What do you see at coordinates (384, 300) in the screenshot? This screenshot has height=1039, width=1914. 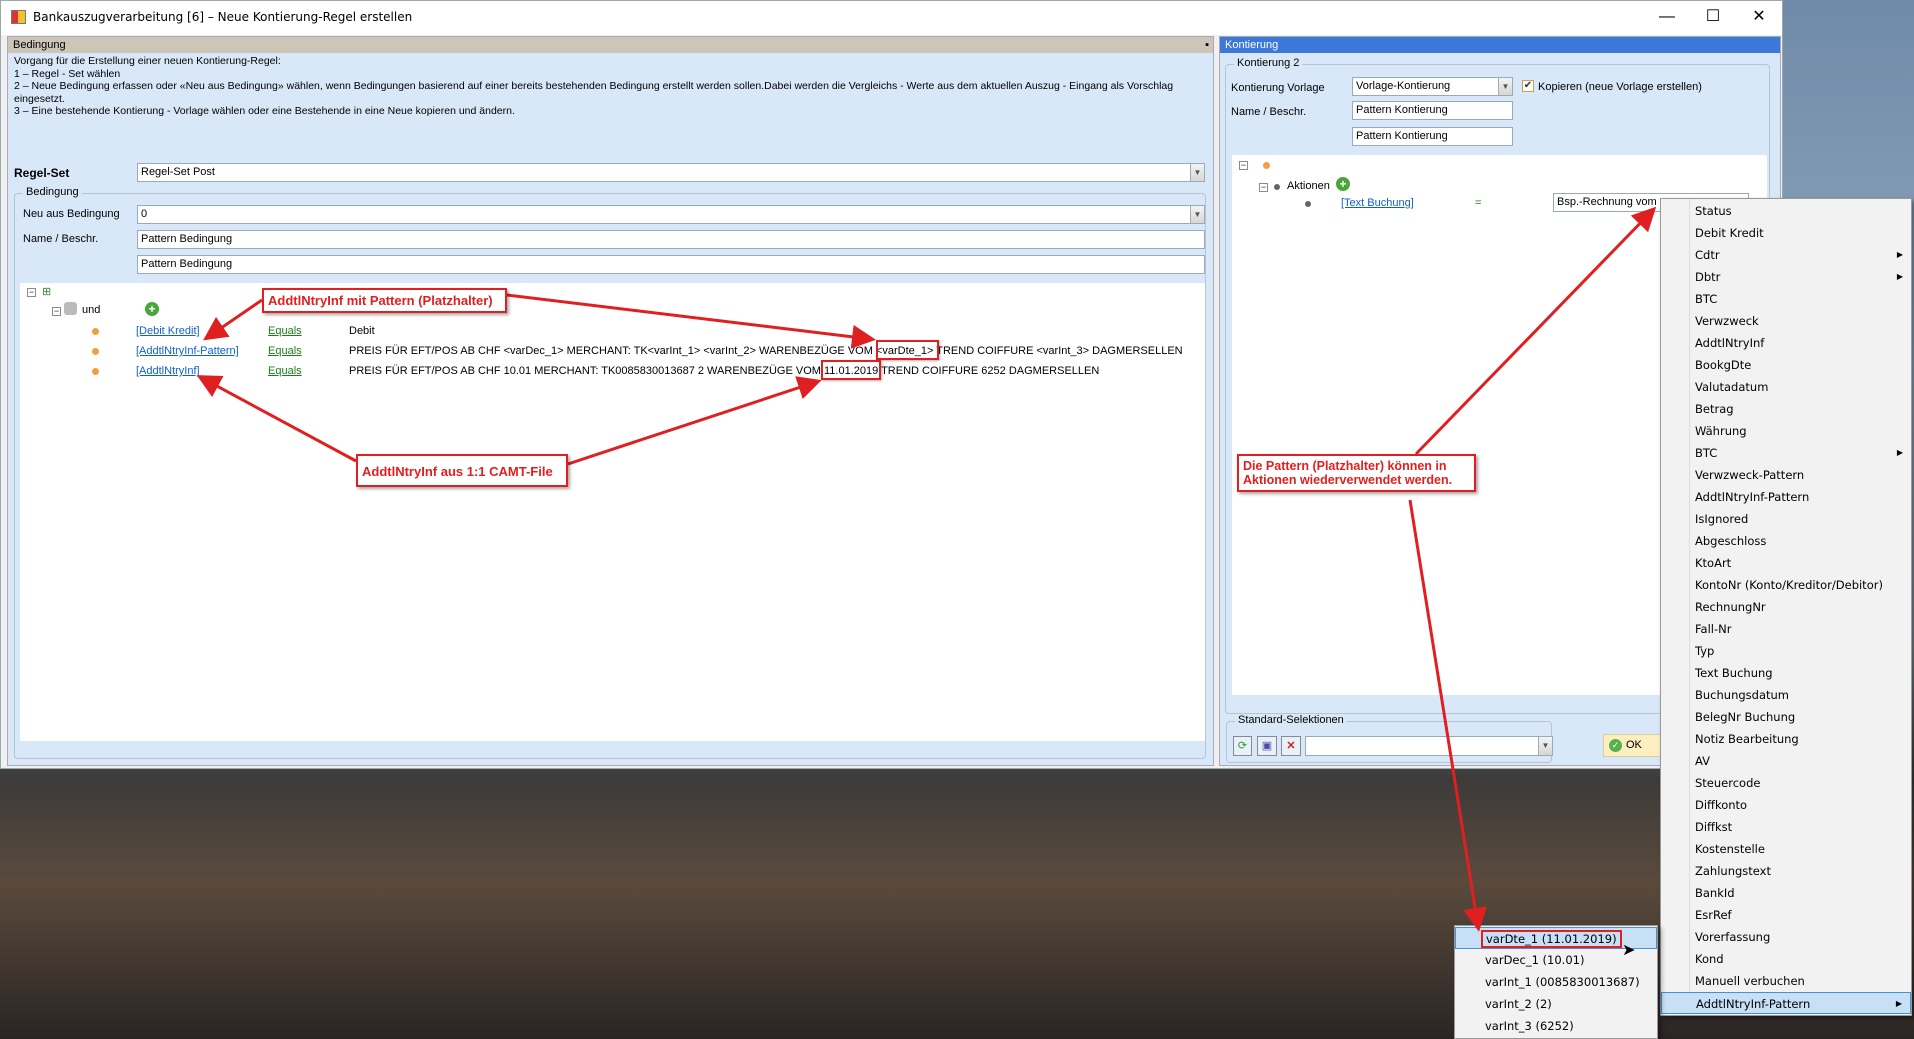 I see `annotation-pattern: AddtlNtryInf mit Pattern (Platzhalter)` at bounding box center [384, 300].